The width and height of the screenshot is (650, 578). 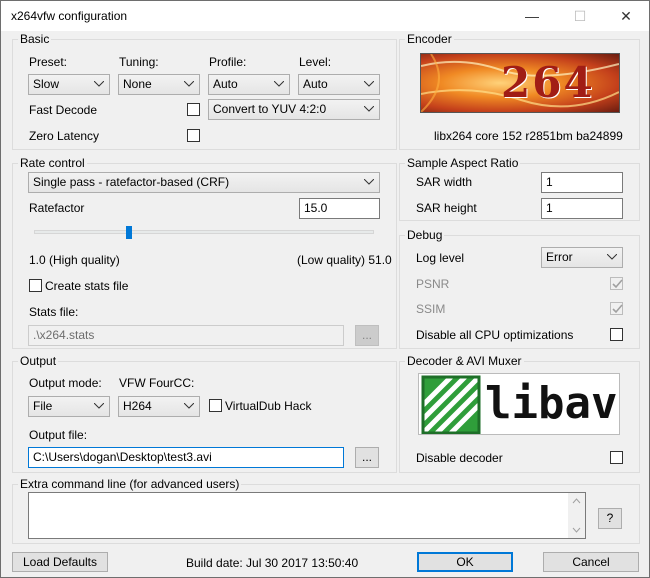 I want to click on output-group-title: Output, so click(x=38, y=361).